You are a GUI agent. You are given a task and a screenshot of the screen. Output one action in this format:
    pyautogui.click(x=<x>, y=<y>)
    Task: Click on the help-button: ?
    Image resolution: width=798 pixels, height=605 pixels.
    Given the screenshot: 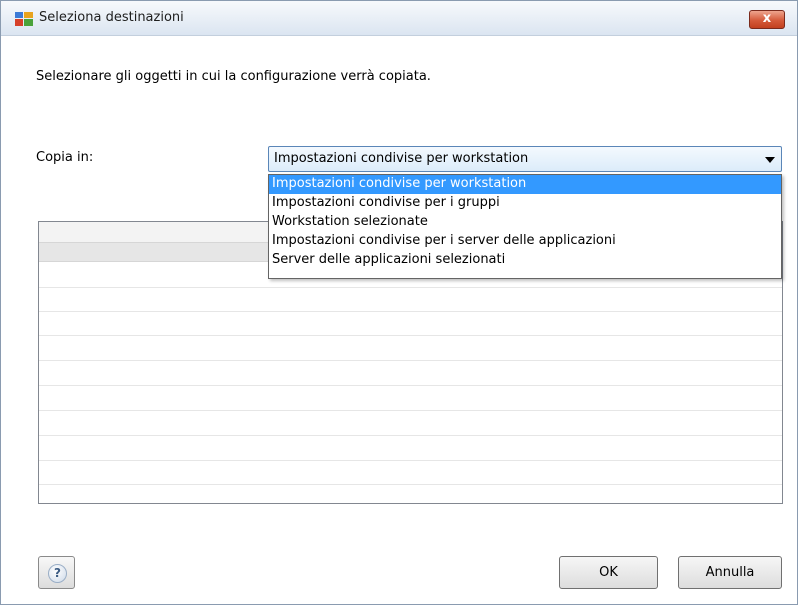 What is the action you would take?
    pyautogui.click(x=56, y=572)
    